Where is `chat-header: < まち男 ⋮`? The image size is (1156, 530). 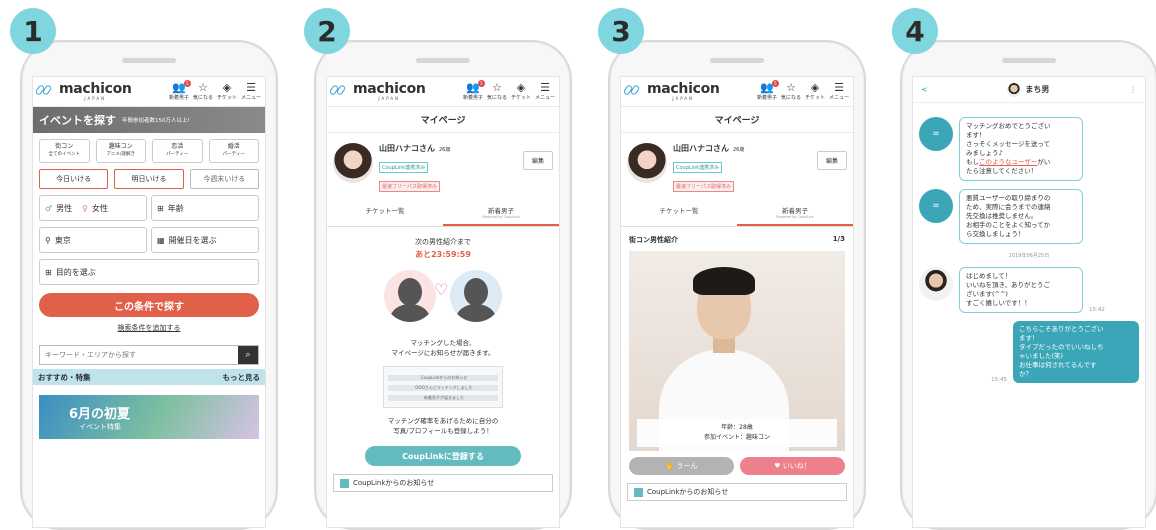
chat-header: < まち男 ⋮ is located at coordinates (1029, 90).